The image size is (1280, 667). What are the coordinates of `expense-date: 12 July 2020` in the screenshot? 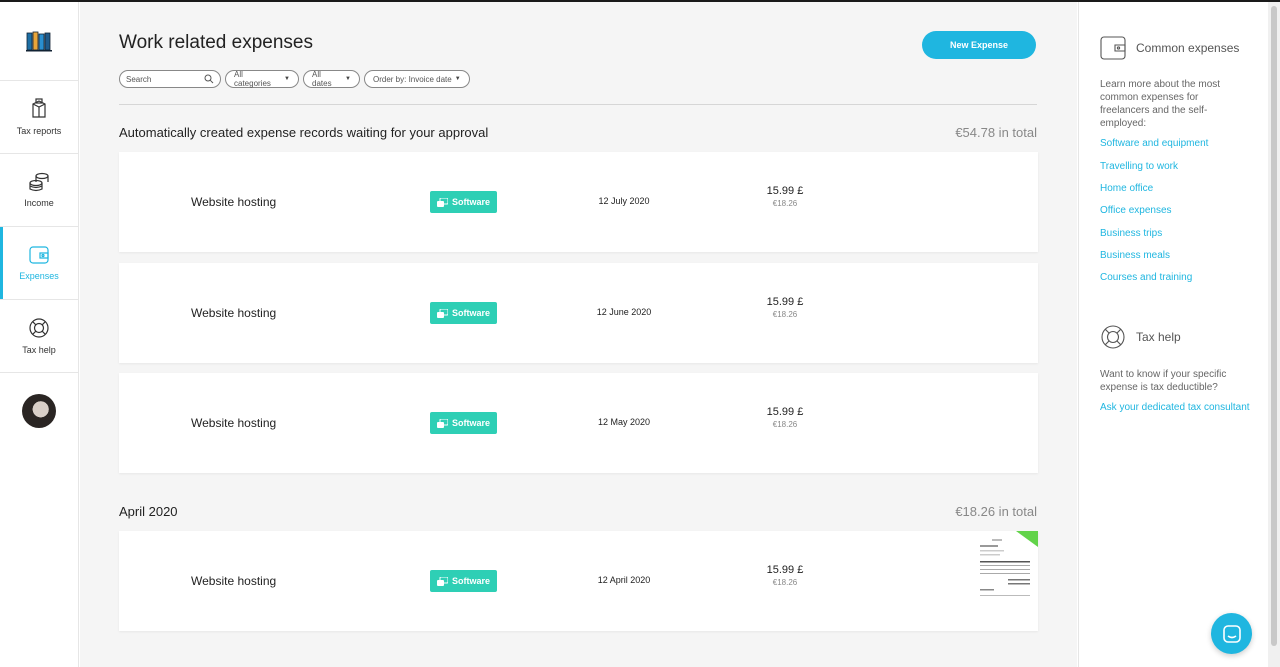 It's located at (624, 201).